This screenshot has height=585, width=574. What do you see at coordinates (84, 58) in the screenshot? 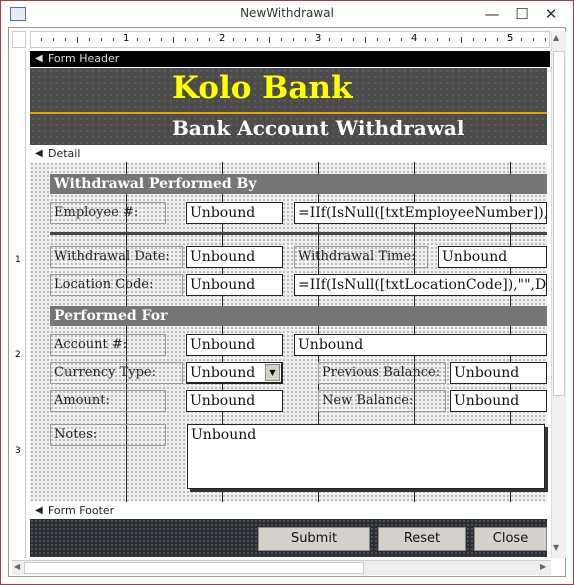
I see `section-label: Form Header` at bounding box center [84, 58].